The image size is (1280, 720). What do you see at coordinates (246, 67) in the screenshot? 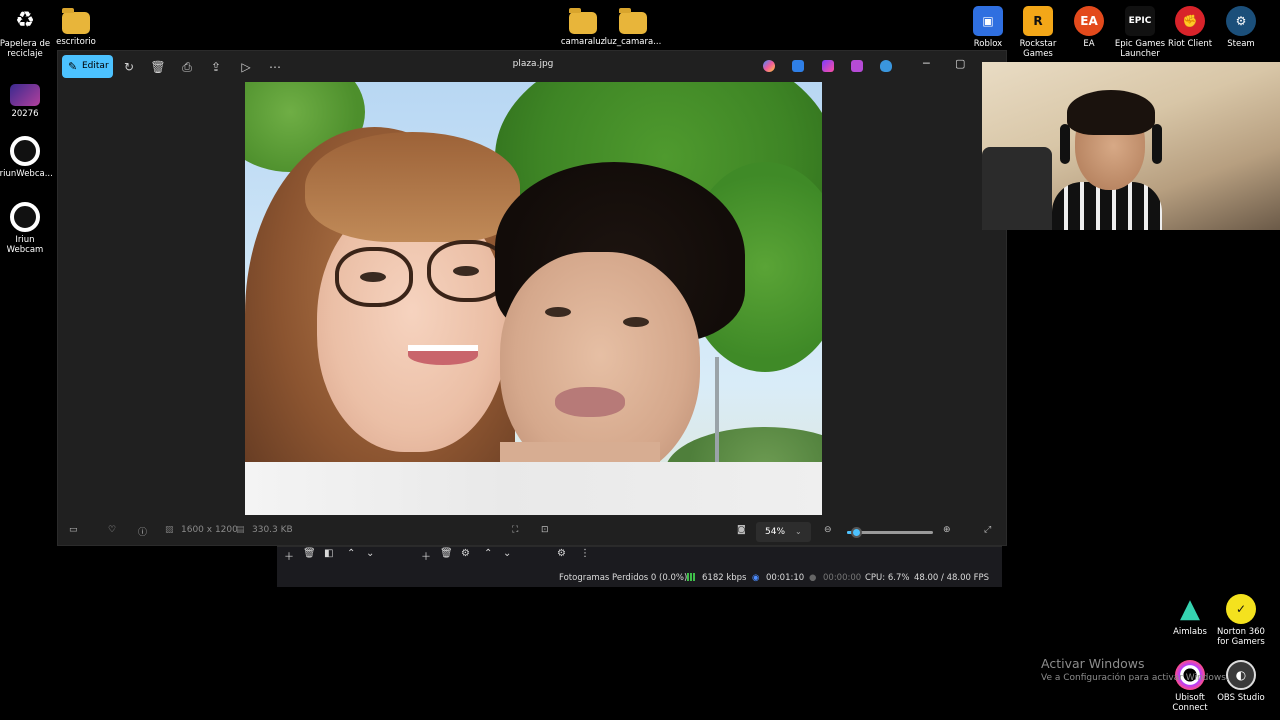
I see `slideshow-icon: ▷` at bounding box center [246, 67].